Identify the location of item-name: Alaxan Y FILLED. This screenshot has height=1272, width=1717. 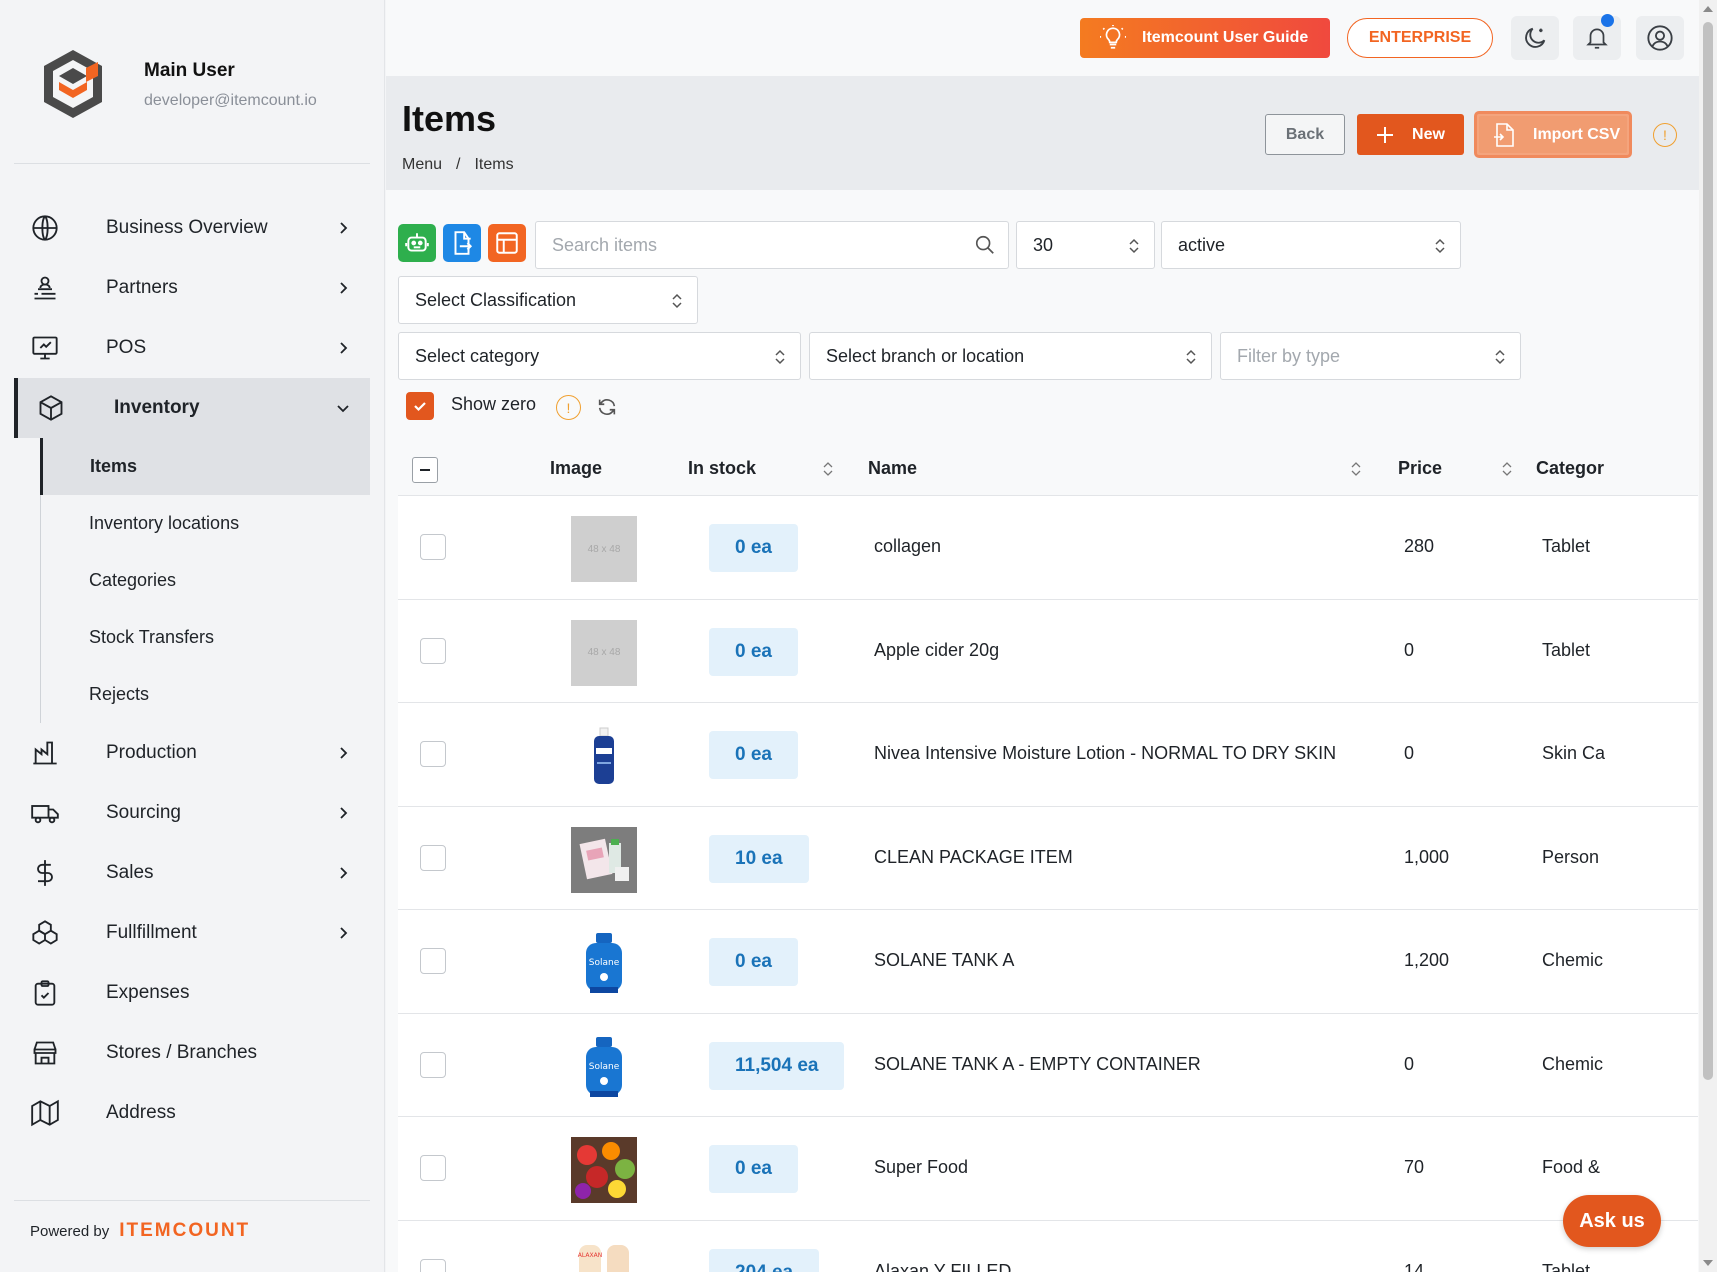
(942, 1266).